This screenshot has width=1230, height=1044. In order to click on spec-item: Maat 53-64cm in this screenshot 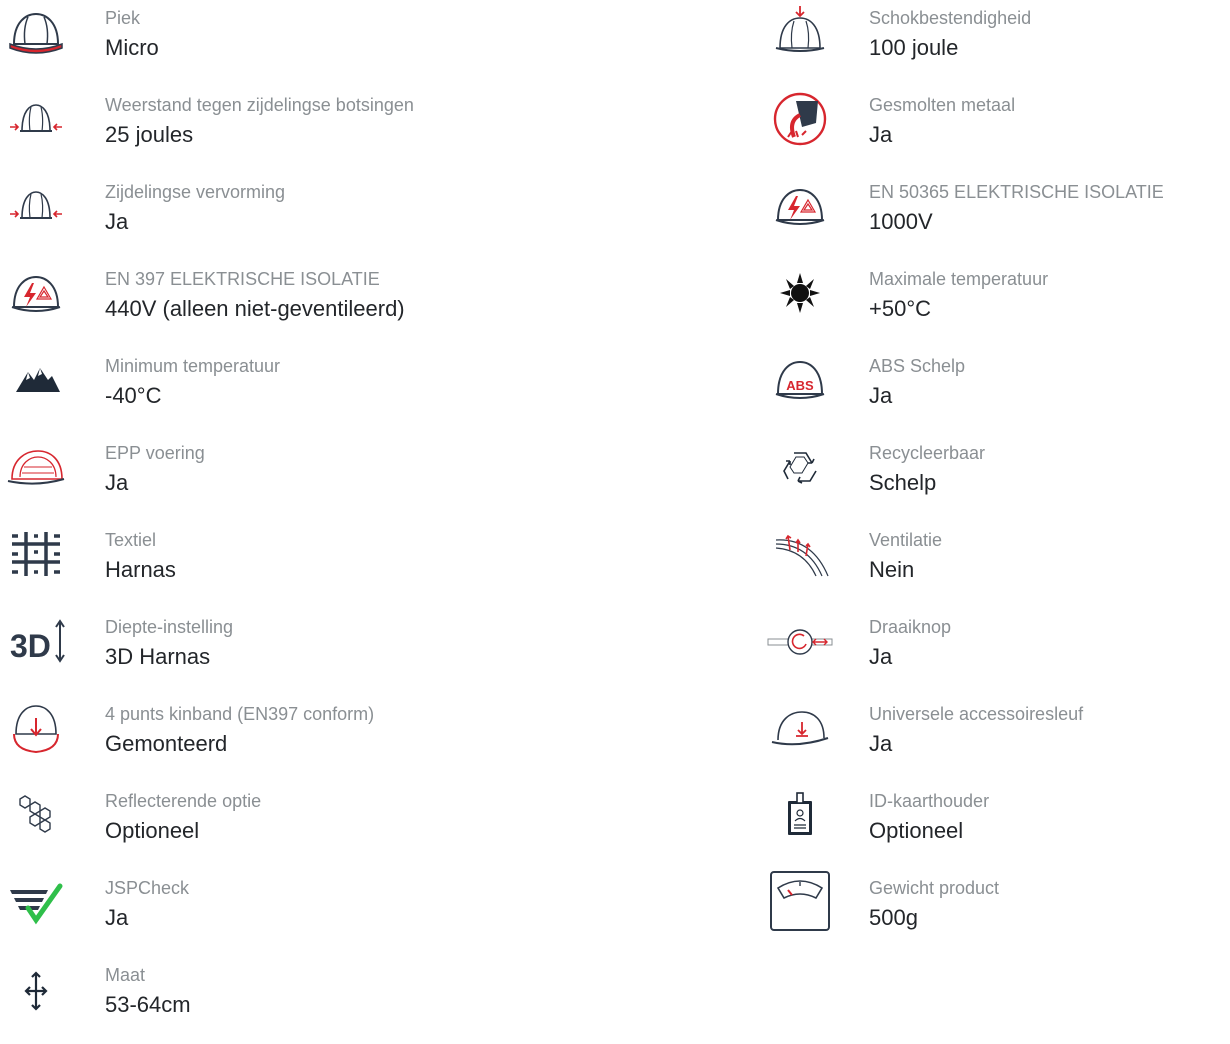, I will do `click(340, 1000)`.